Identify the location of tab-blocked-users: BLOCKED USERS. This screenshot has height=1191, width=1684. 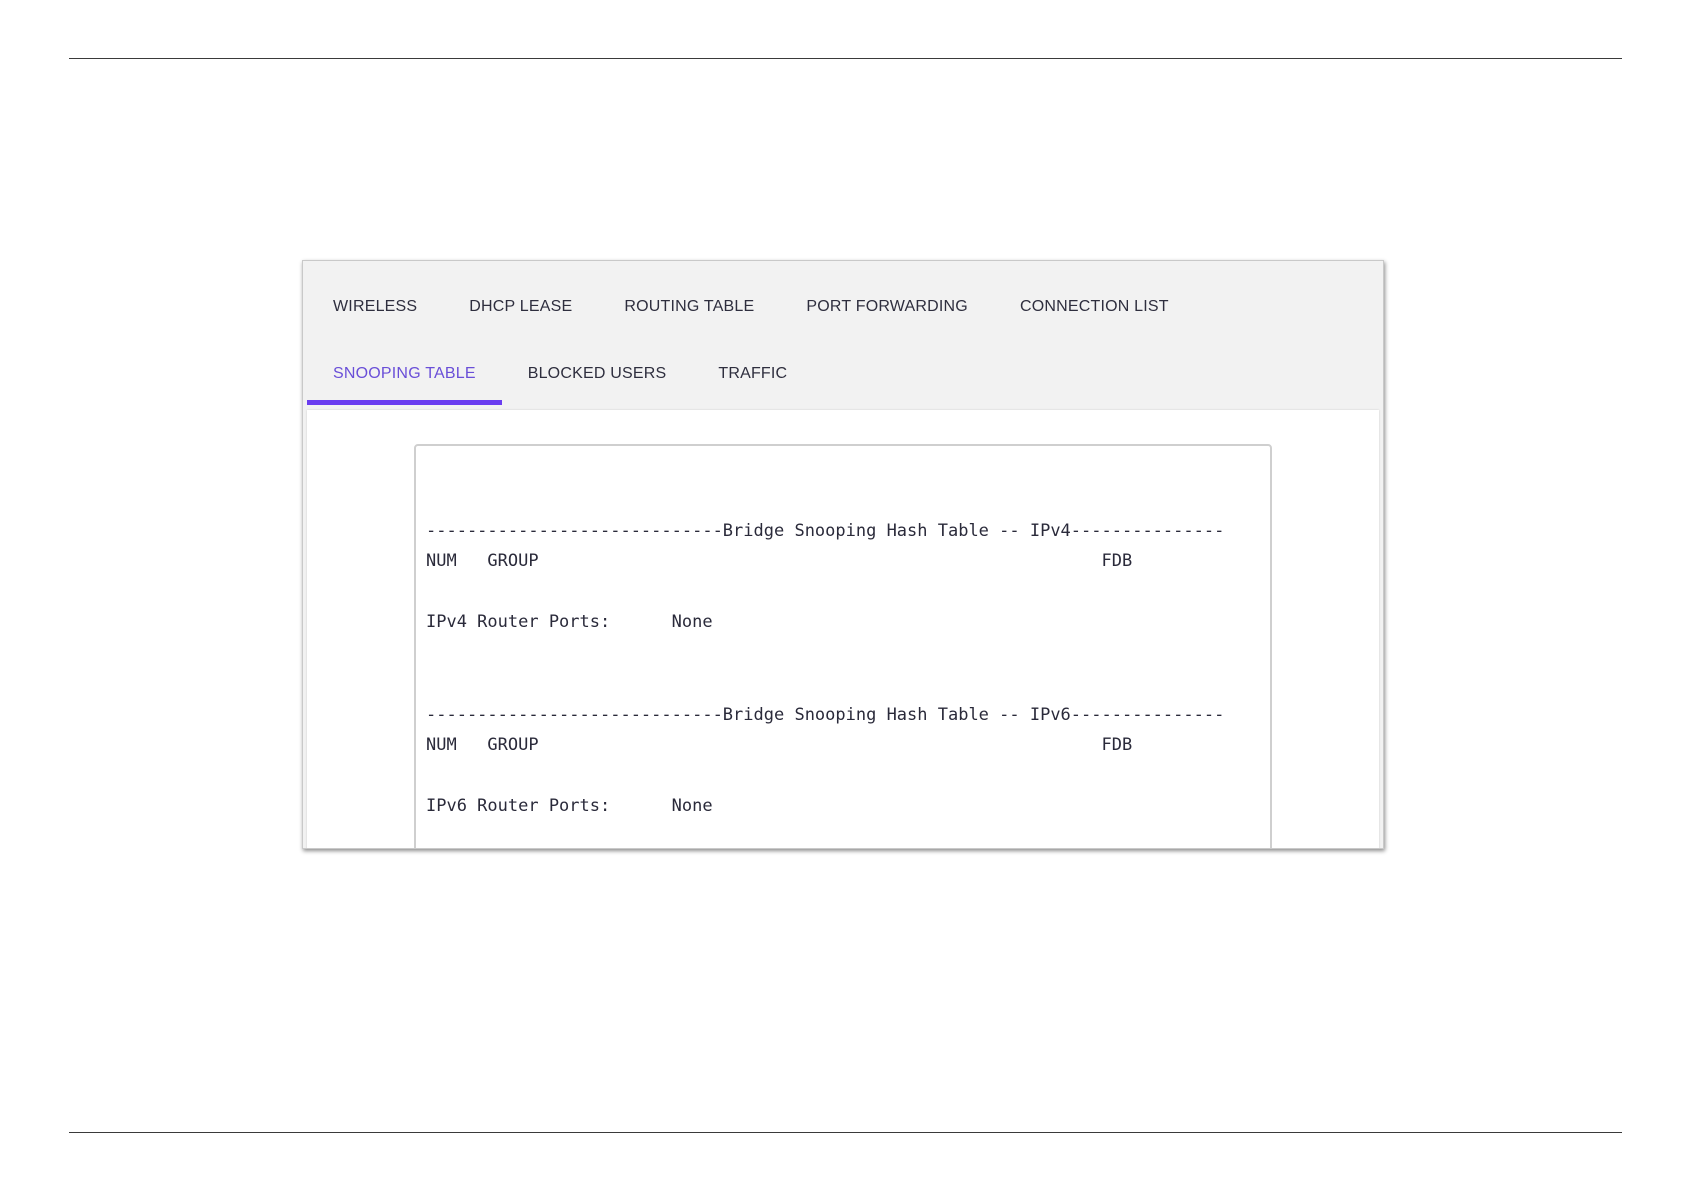
(597, 374).